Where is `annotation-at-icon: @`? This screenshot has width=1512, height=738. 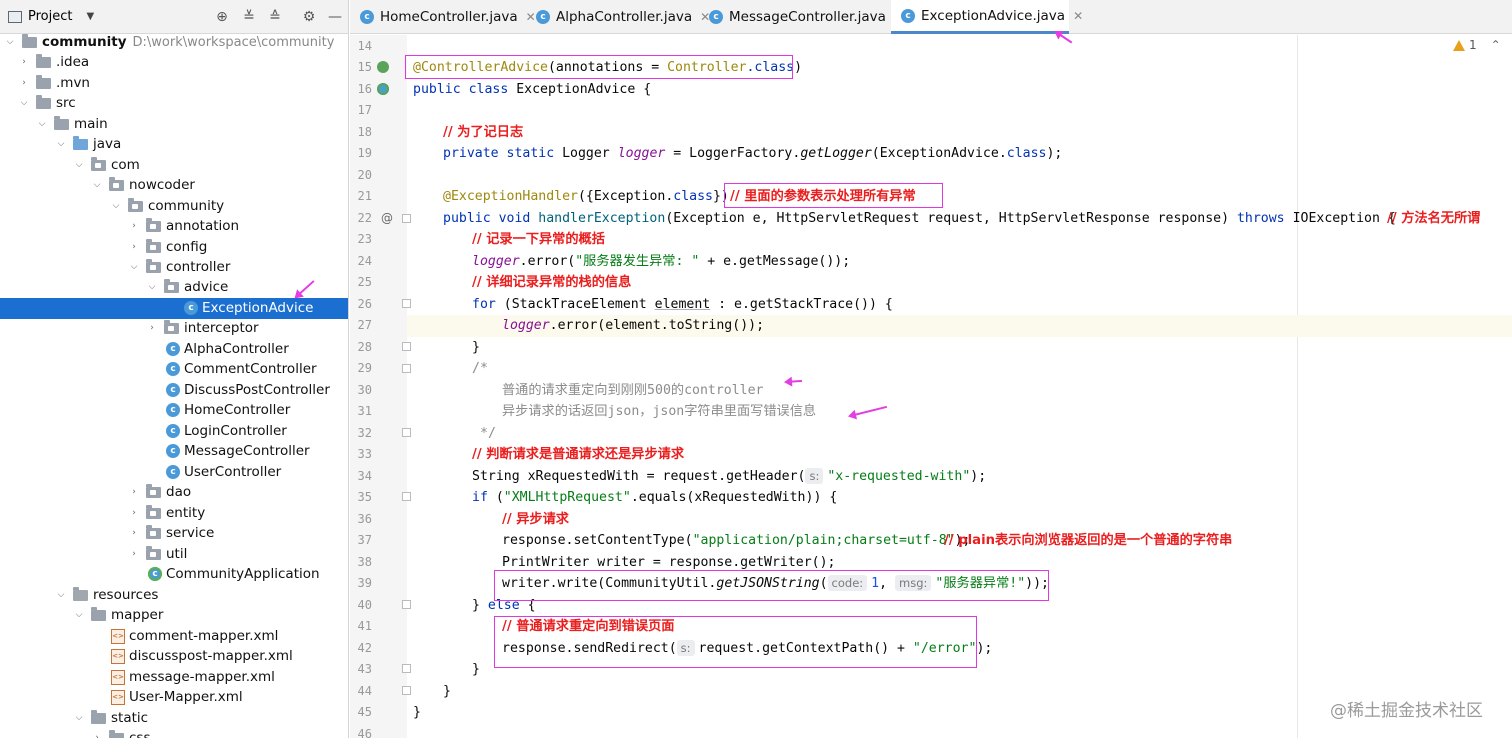
annotation-at-icon: @ is located at coordinates (387, 218).